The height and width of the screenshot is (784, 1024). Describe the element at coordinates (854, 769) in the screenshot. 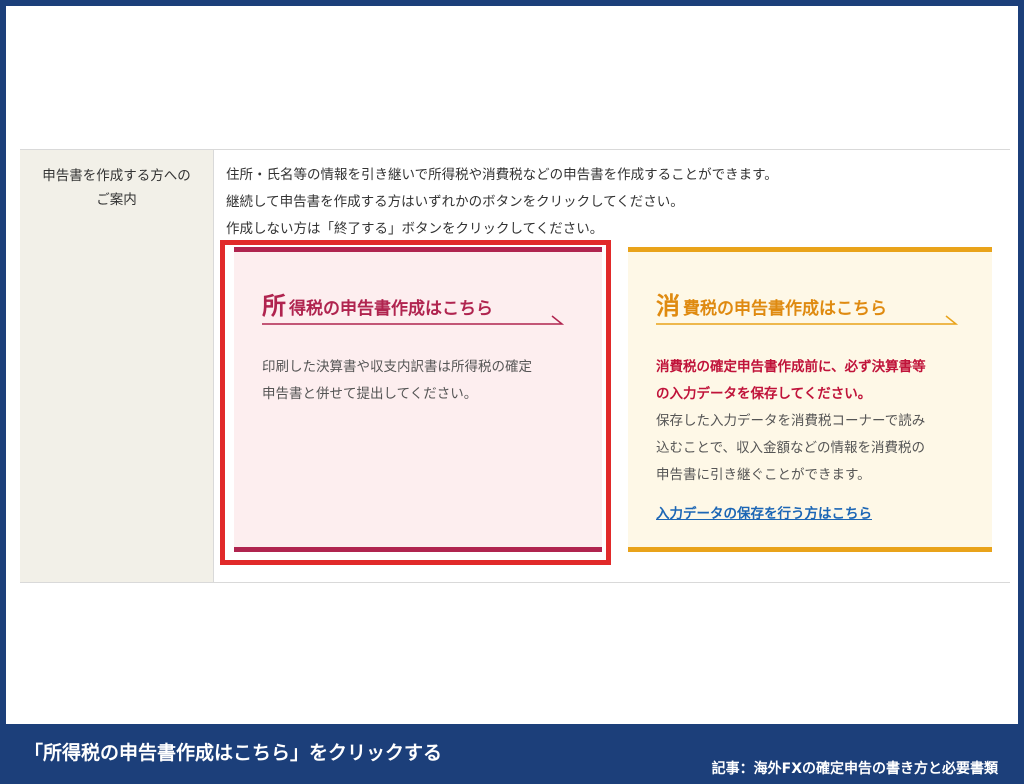

I see `article-caption: 記事：海外FXの確定申告の書き方と必要書類` at that location.